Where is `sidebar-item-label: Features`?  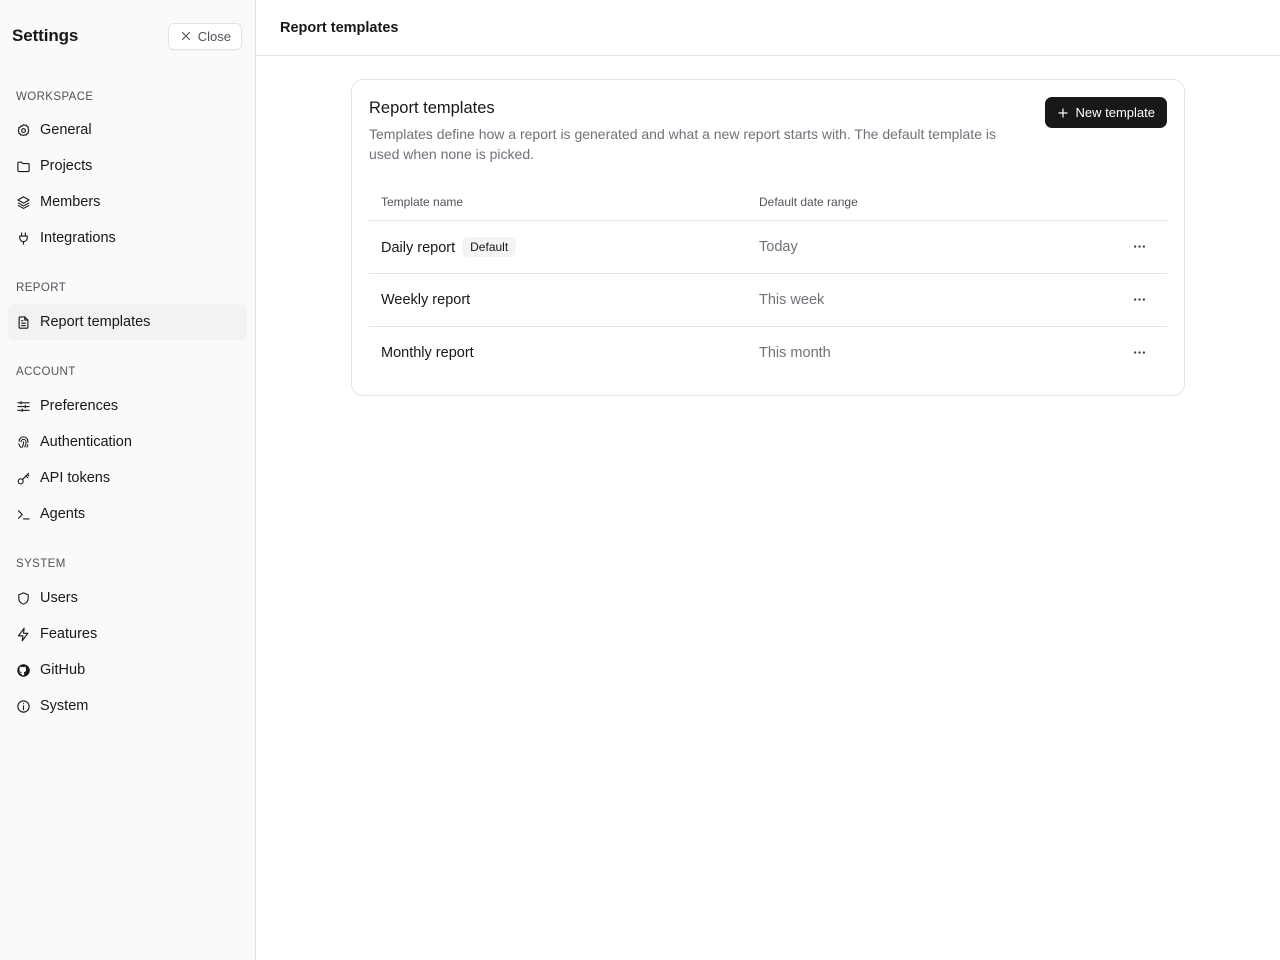 sidebar-item-label: Features is located at coordinates (69, 634).